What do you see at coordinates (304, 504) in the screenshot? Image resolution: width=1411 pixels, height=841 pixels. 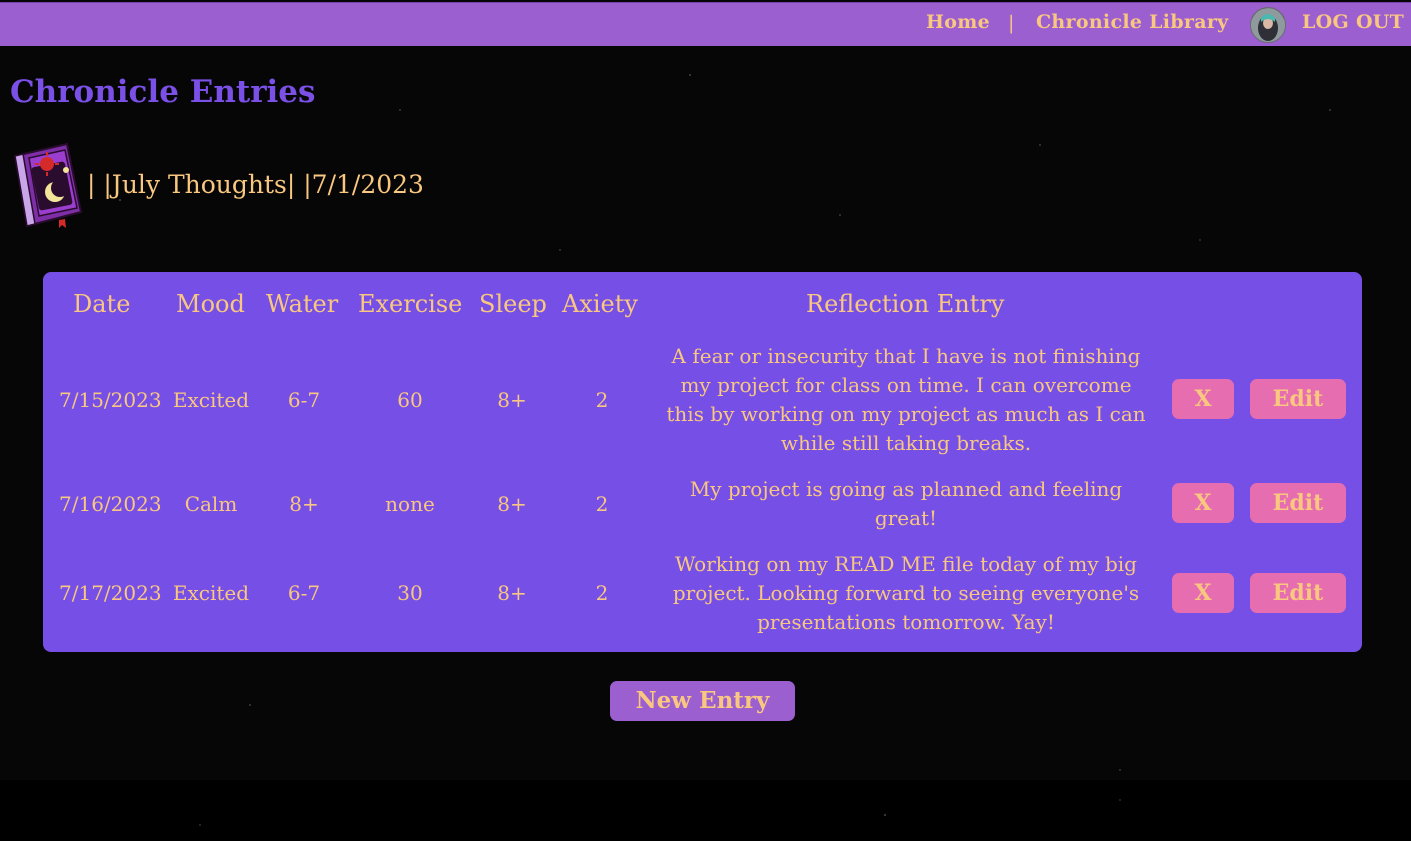 I see `cell-water: 8+` at bounding box center [304, 504].